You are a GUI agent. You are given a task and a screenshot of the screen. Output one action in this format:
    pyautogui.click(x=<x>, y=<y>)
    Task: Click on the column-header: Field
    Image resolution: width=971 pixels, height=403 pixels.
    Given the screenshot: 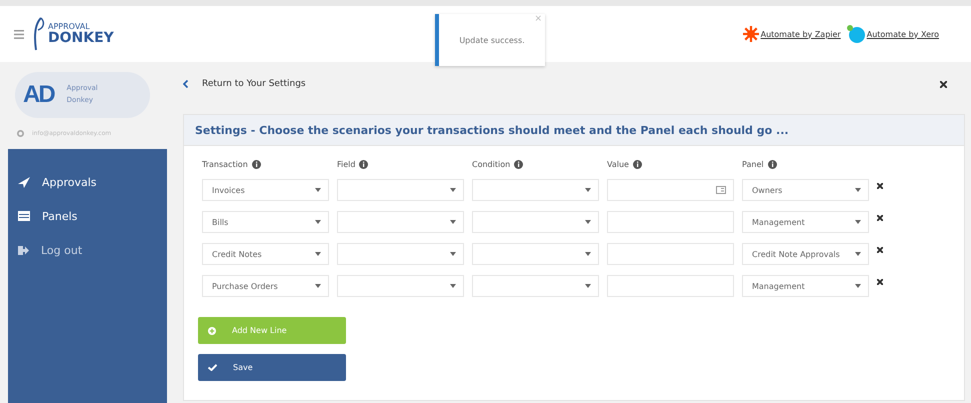 What is the action you would take?
    pyautogui.click(x=346, y=164)
    